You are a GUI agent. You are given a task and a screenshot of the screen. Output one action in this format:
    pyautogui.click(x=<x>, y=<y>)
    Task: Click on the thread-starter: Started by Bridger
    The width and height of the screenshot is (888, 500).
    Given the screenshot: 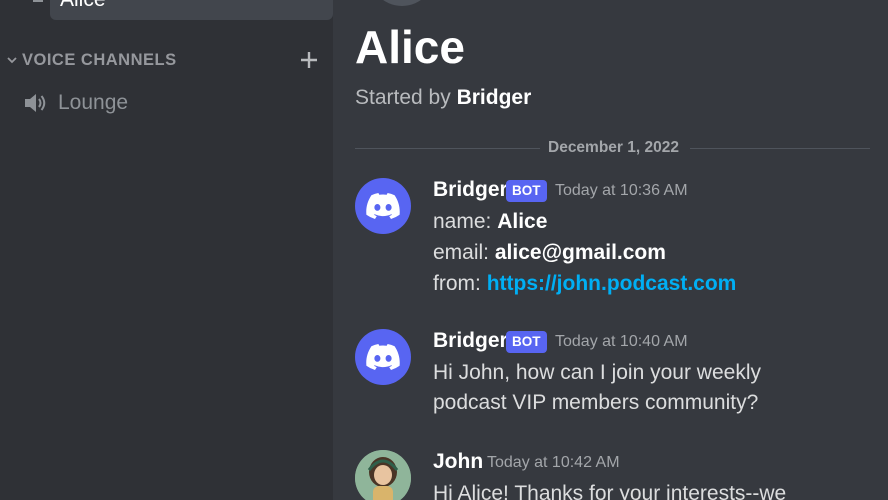 What is the action you would take?
    pyautogui.click(x=443, y=98)
    